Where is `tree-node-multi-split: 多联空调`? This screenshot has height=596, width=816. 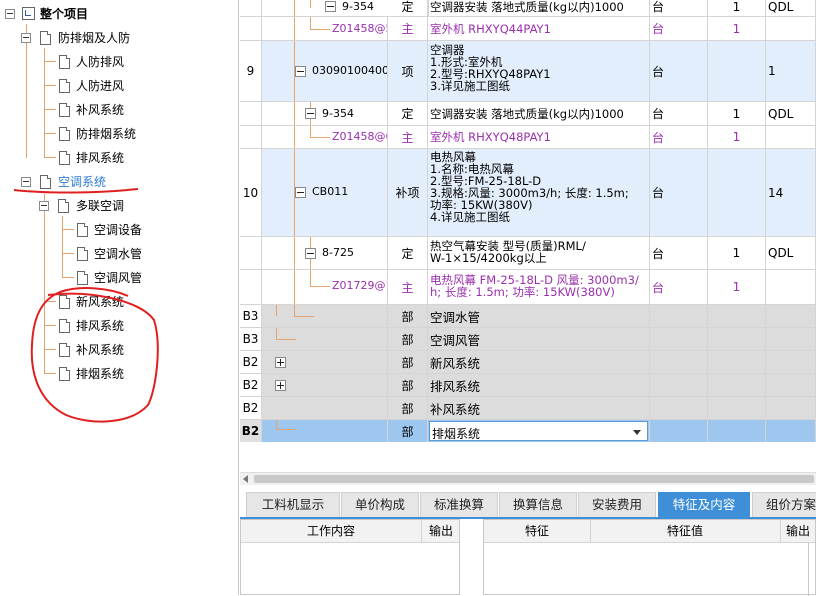
tree-node-multi-split: 多联空调 is located at coordinates (119, 206).